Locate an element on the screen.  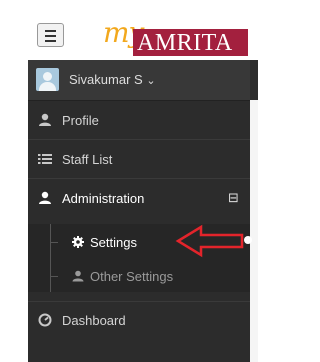
sidebar-item-profile: Profile is located at coordinates (139, 121).